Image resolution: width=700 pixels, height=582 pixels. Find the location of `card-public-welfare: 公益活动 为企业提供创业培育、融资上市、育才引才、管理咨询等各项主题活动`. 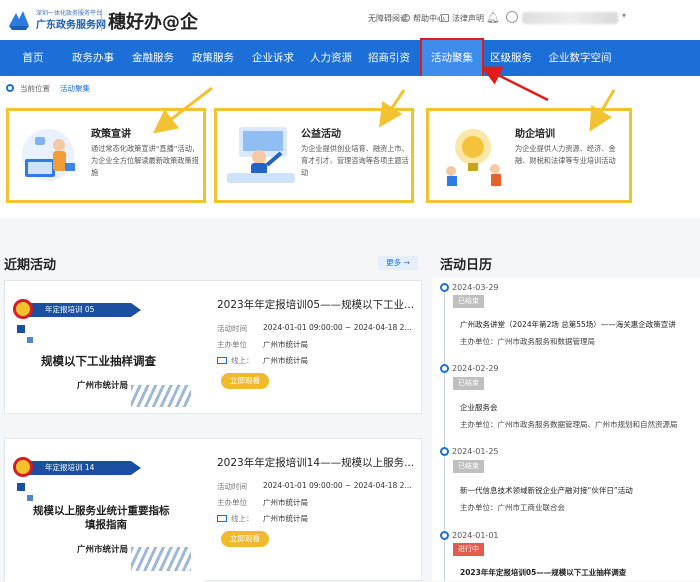

card-public-welfare: 公益活动 为企业提供创业培育、融资上市、育才引才、管理咨询等各项主题活动 is located at coordinates (314, 155).